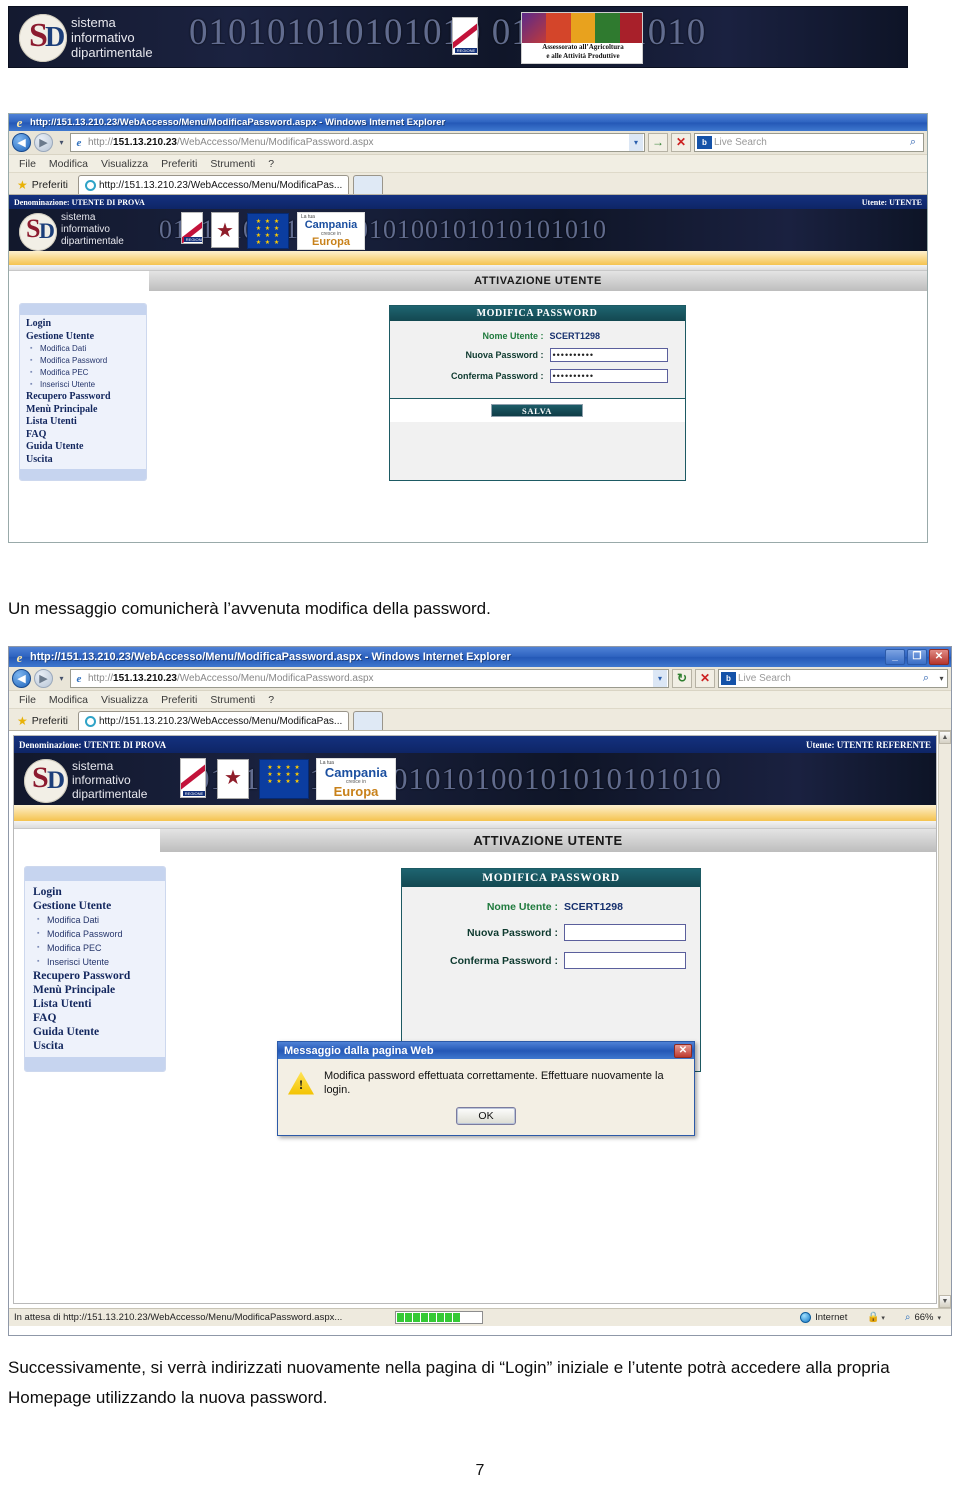  Describe the element at coordinates (941, 678) in the screenshot. I see `search-options-icon: ▾` at that location.